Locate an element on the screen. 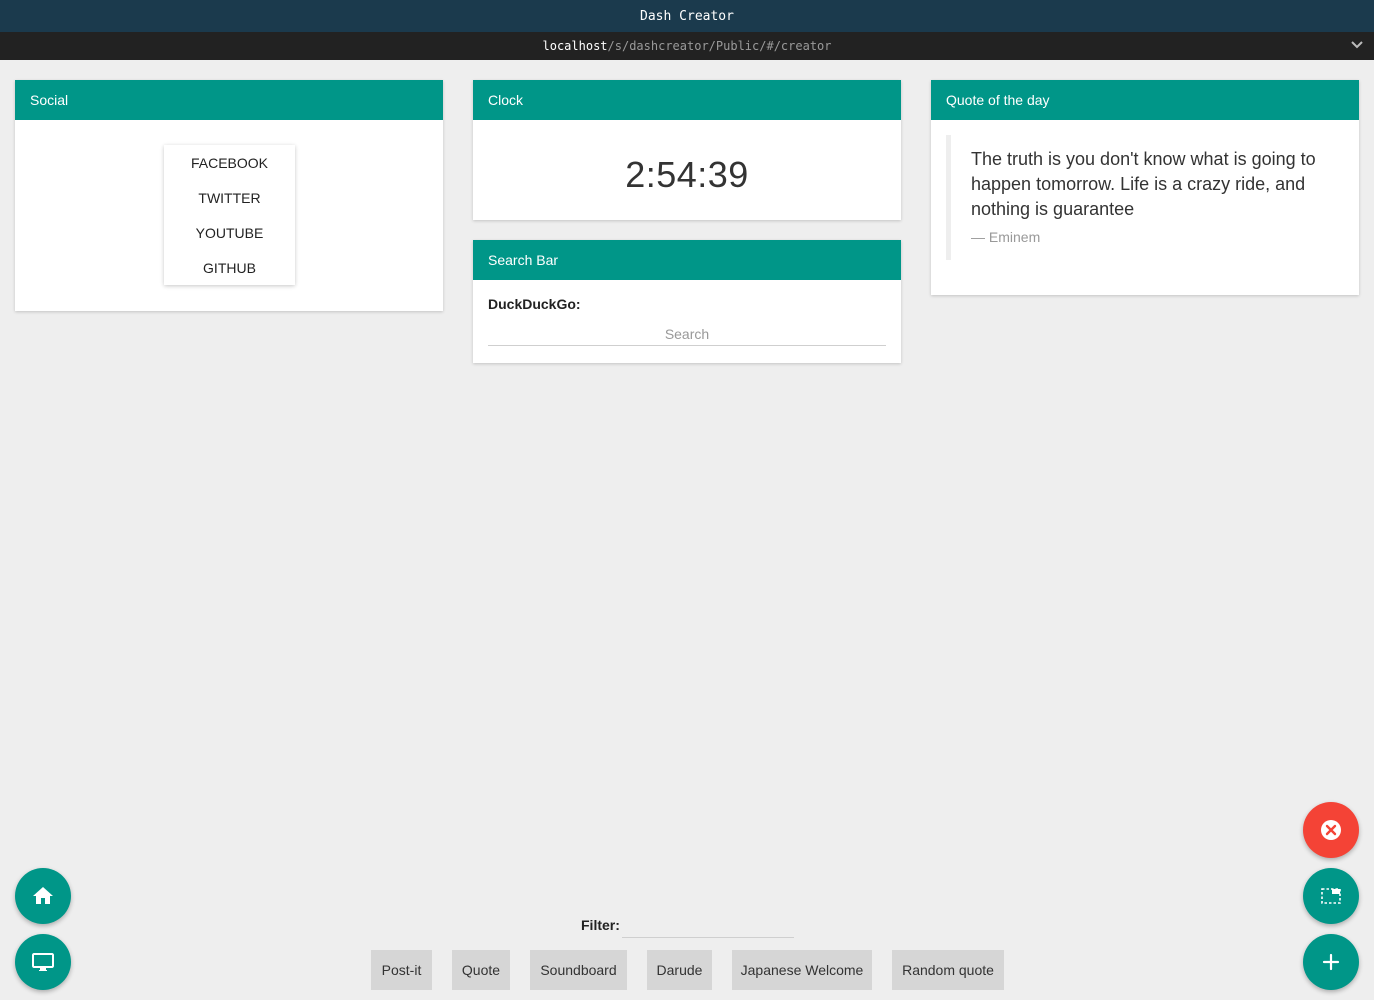 Image resolution: width=1374 pixels, height=1000 pixels. facebook-link: FACEBOOK is located at coordinates (229, 162).